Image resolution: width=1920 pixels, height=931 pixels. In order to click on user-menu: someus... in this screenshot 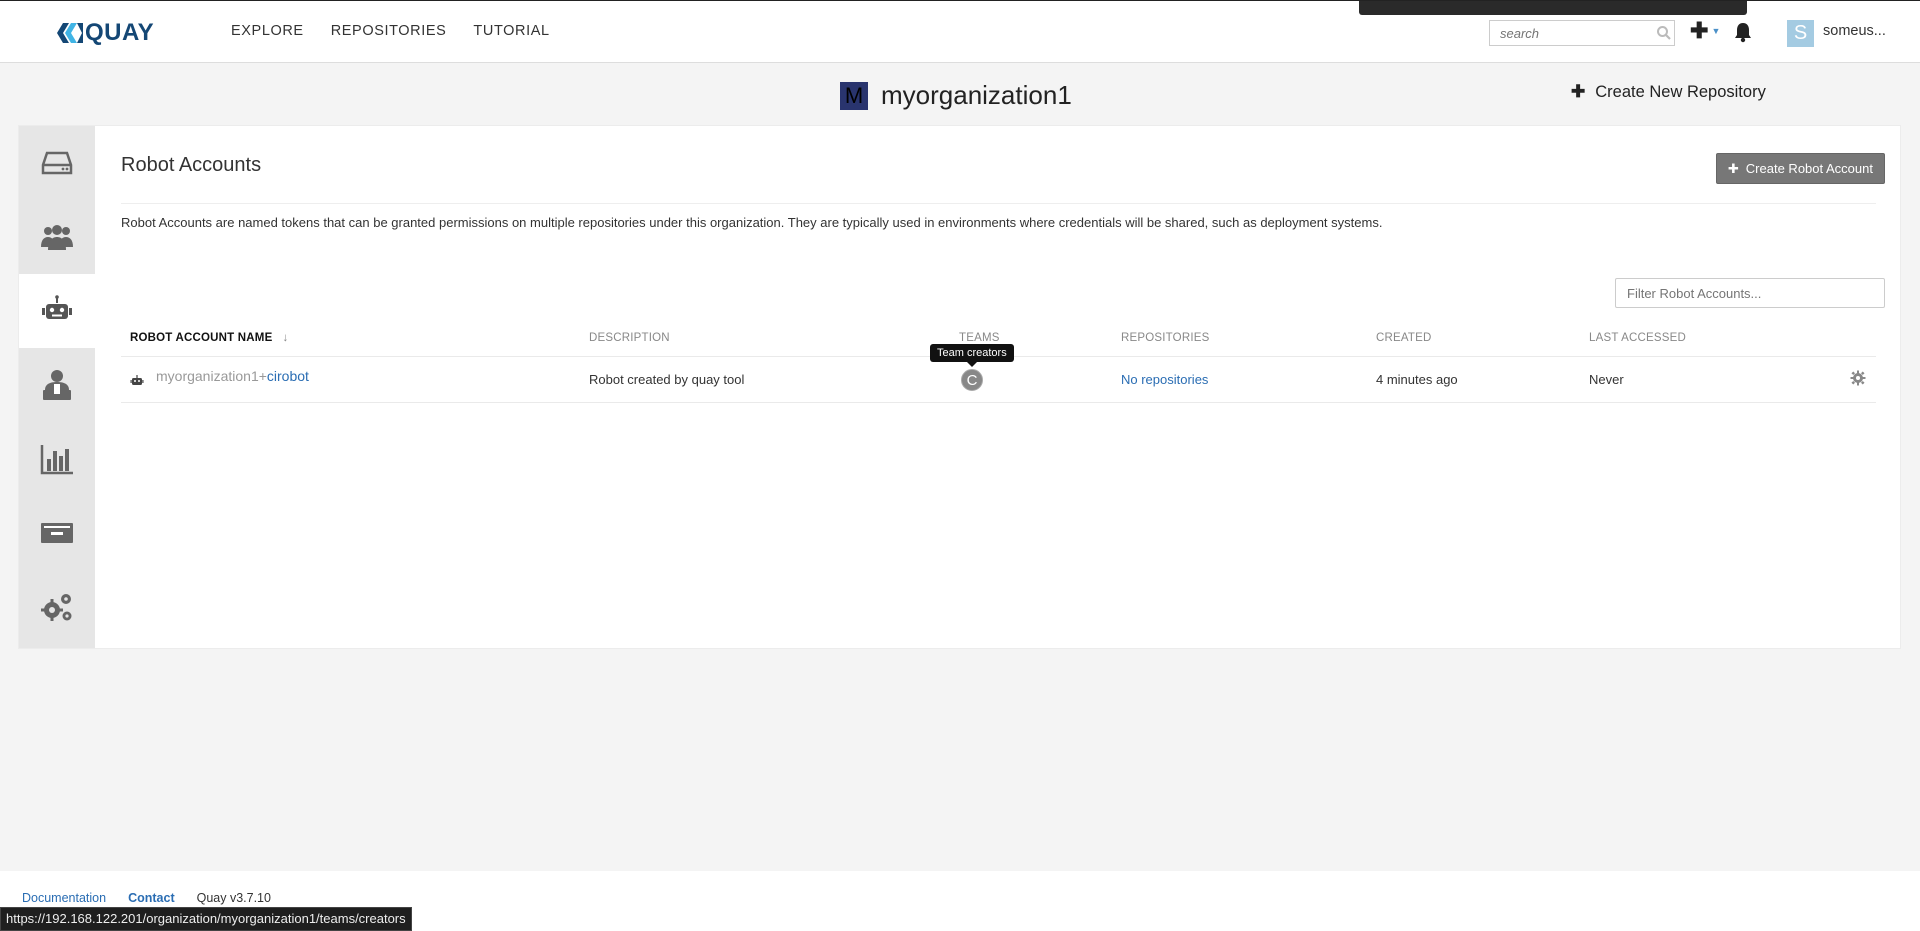, I will do `click(1854, 31)`.